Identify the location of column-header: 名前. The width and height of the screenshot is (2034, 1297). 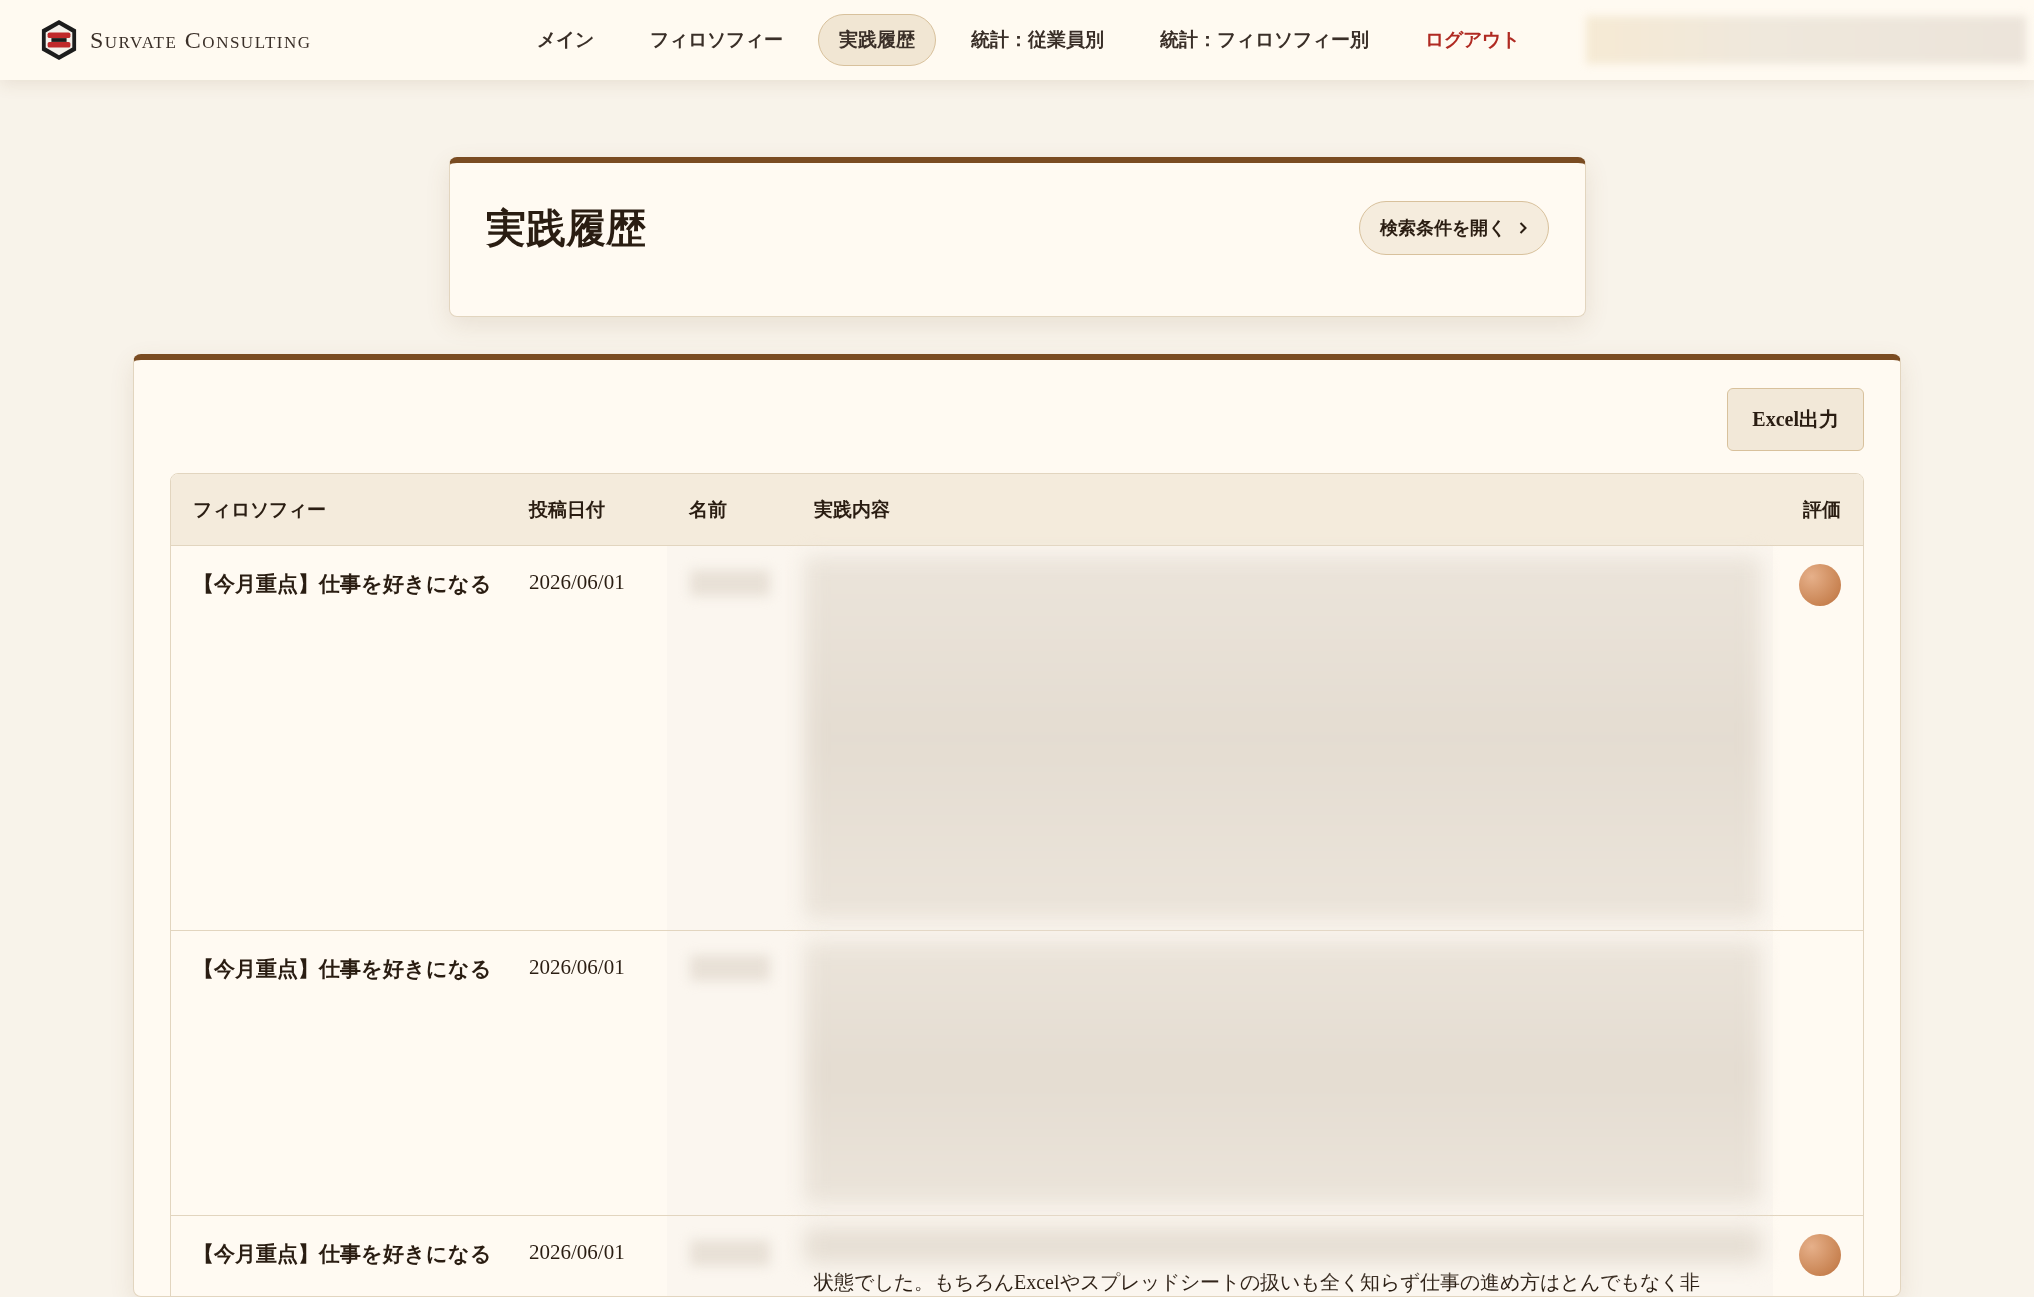
(708, 509).